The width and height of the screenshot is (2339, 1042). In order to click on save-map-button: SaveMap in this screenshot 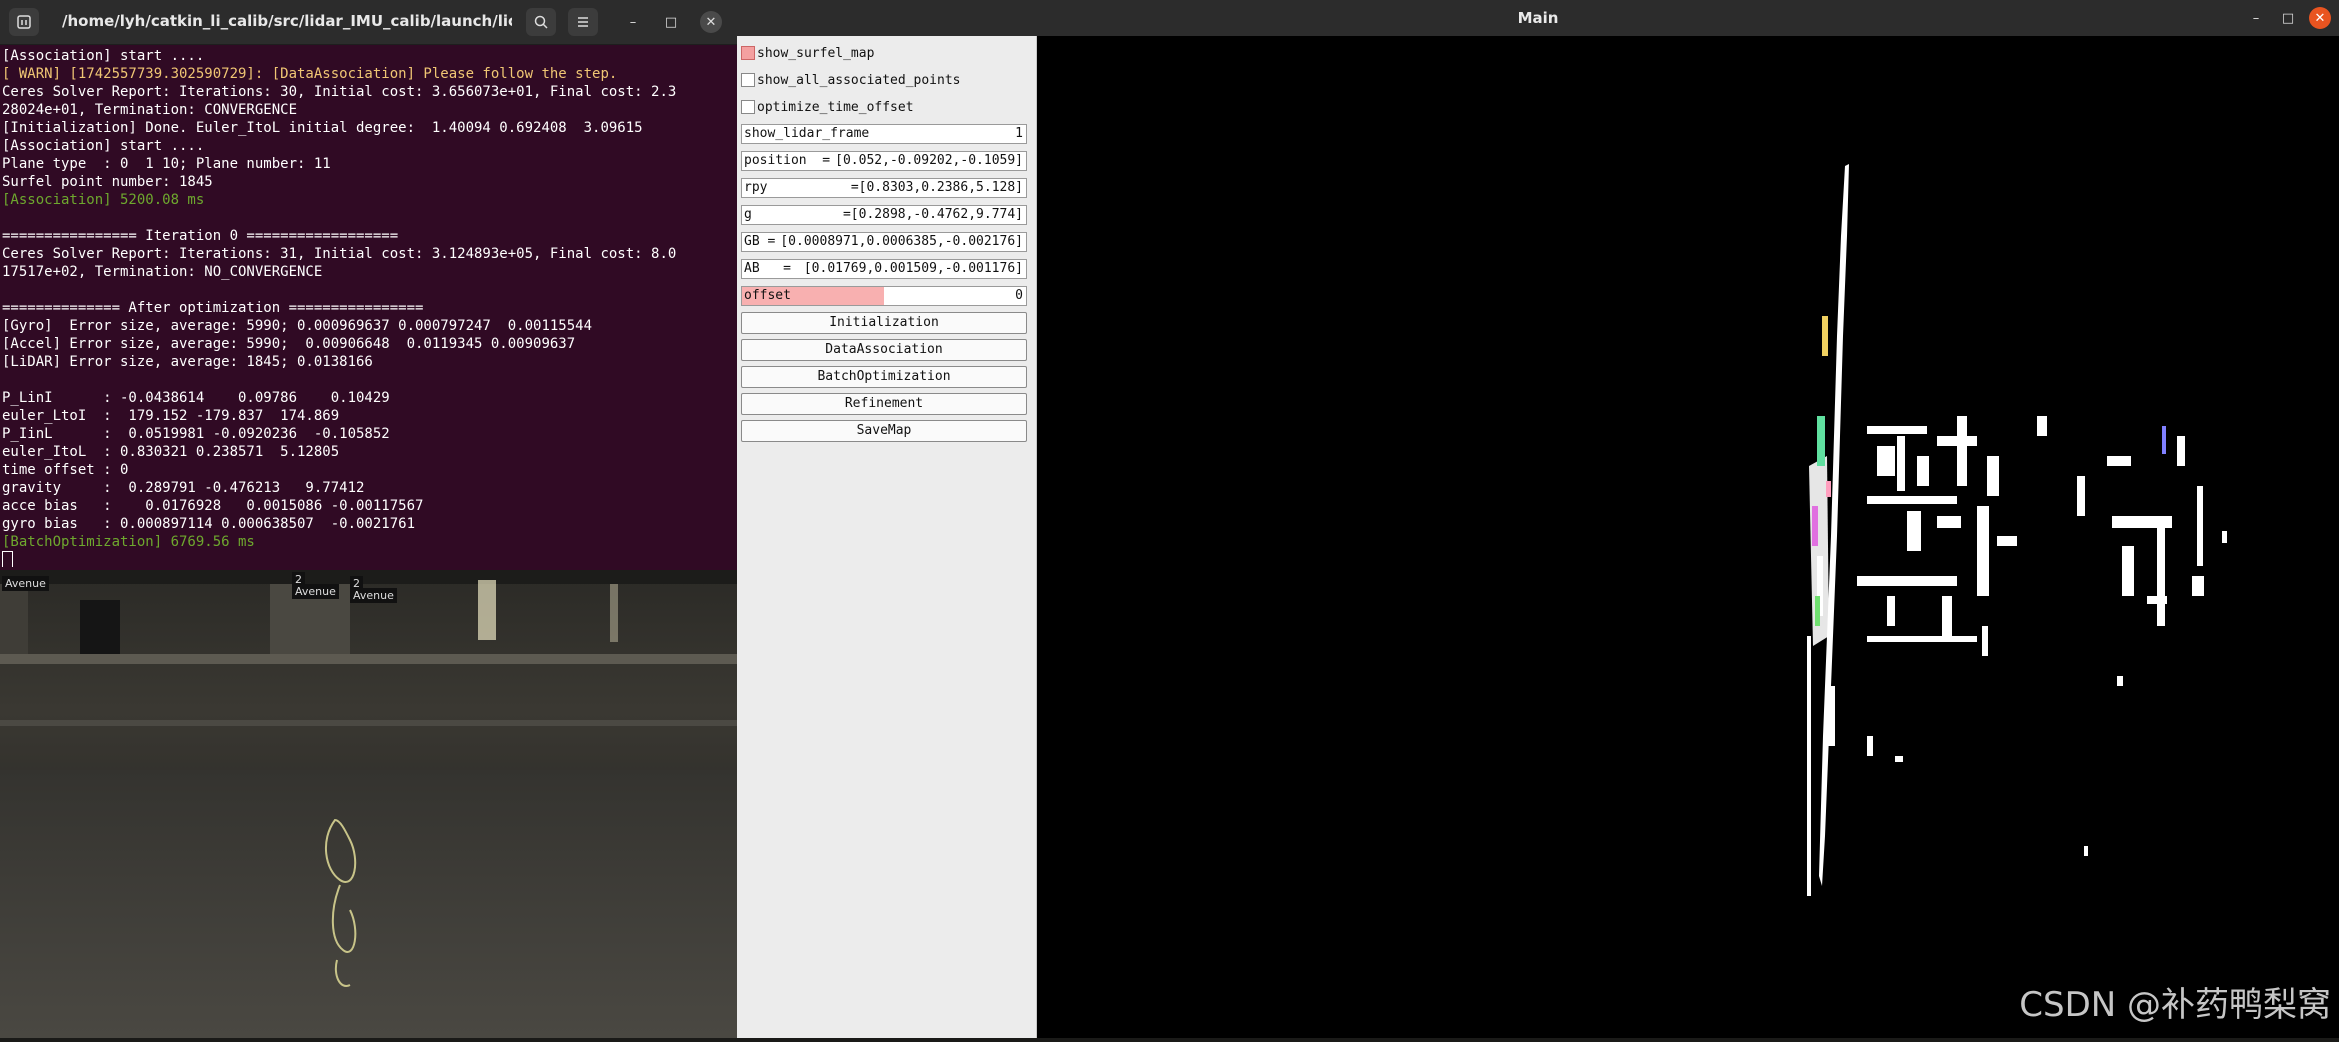, I will do `click(884, 431)`.